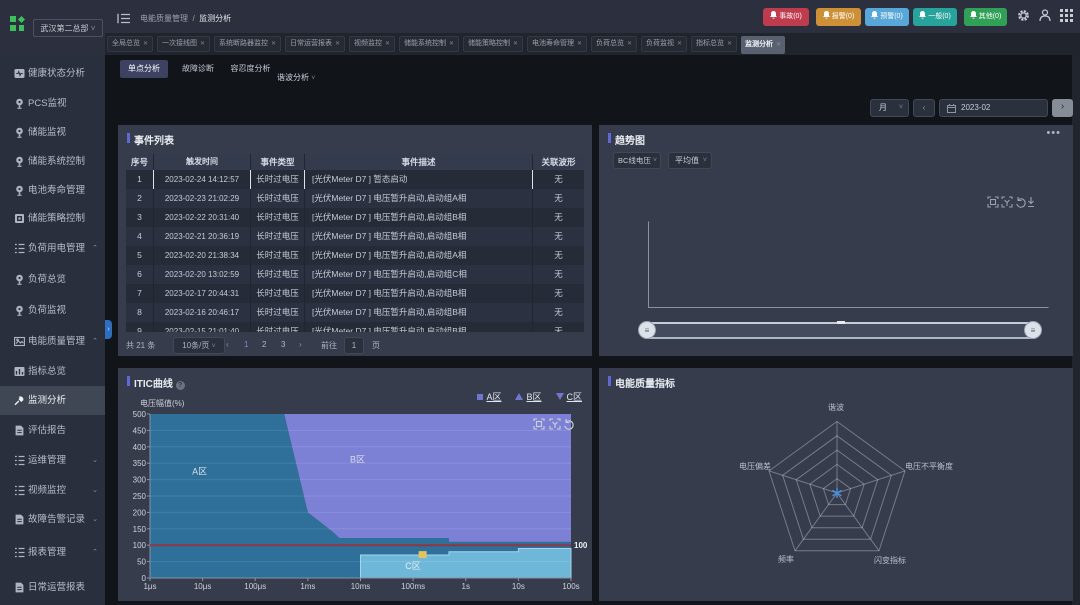 This screenshot has height=605, width=1080. I want to click on svg-text: 150, so click(140, 529).